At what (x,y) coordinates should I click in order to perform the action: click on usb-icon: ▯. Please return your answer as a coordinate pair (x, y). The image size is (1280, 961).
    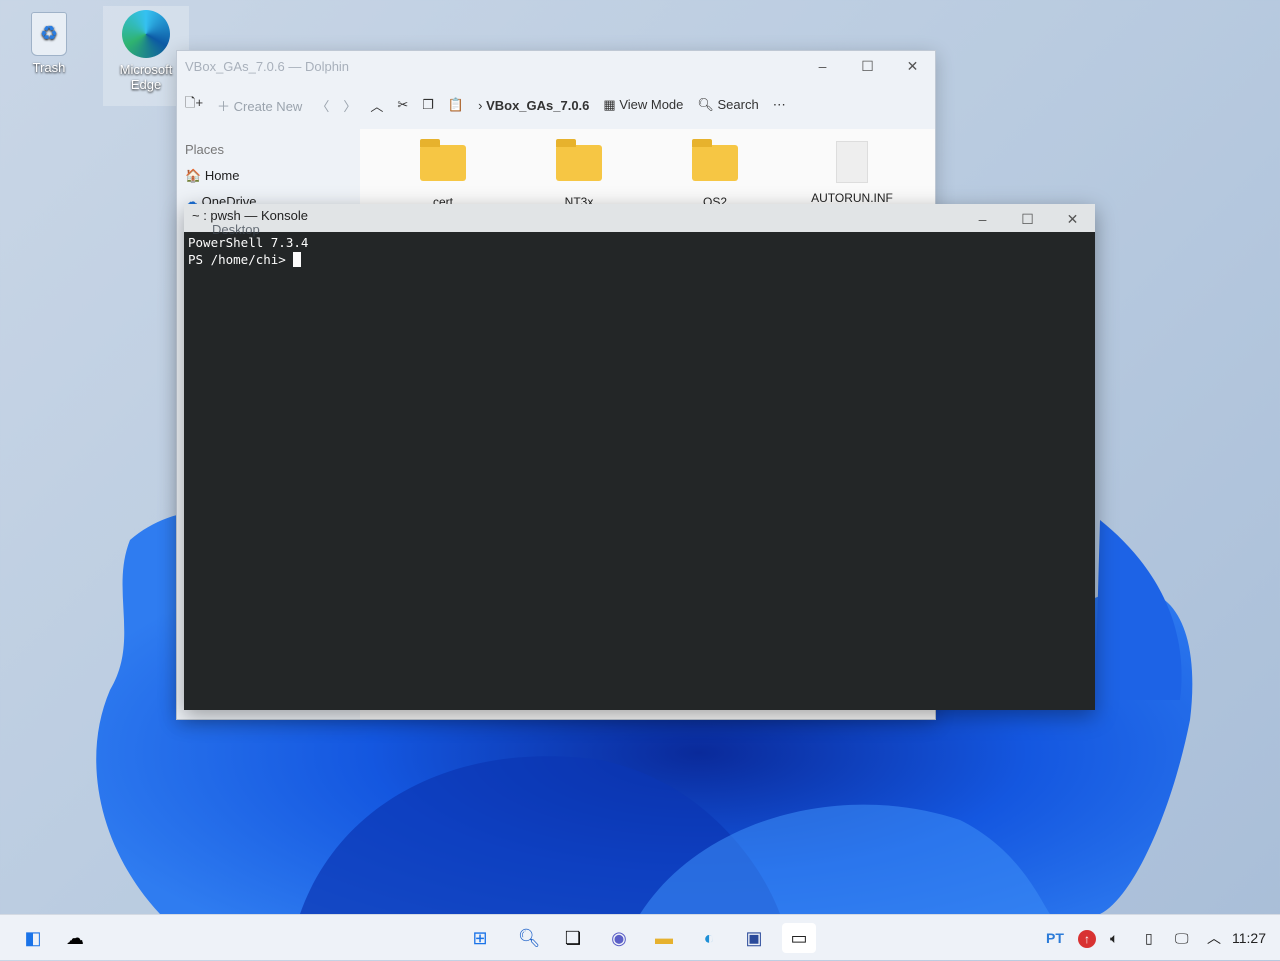
    Looking at the image, I should click on (1149, 938).